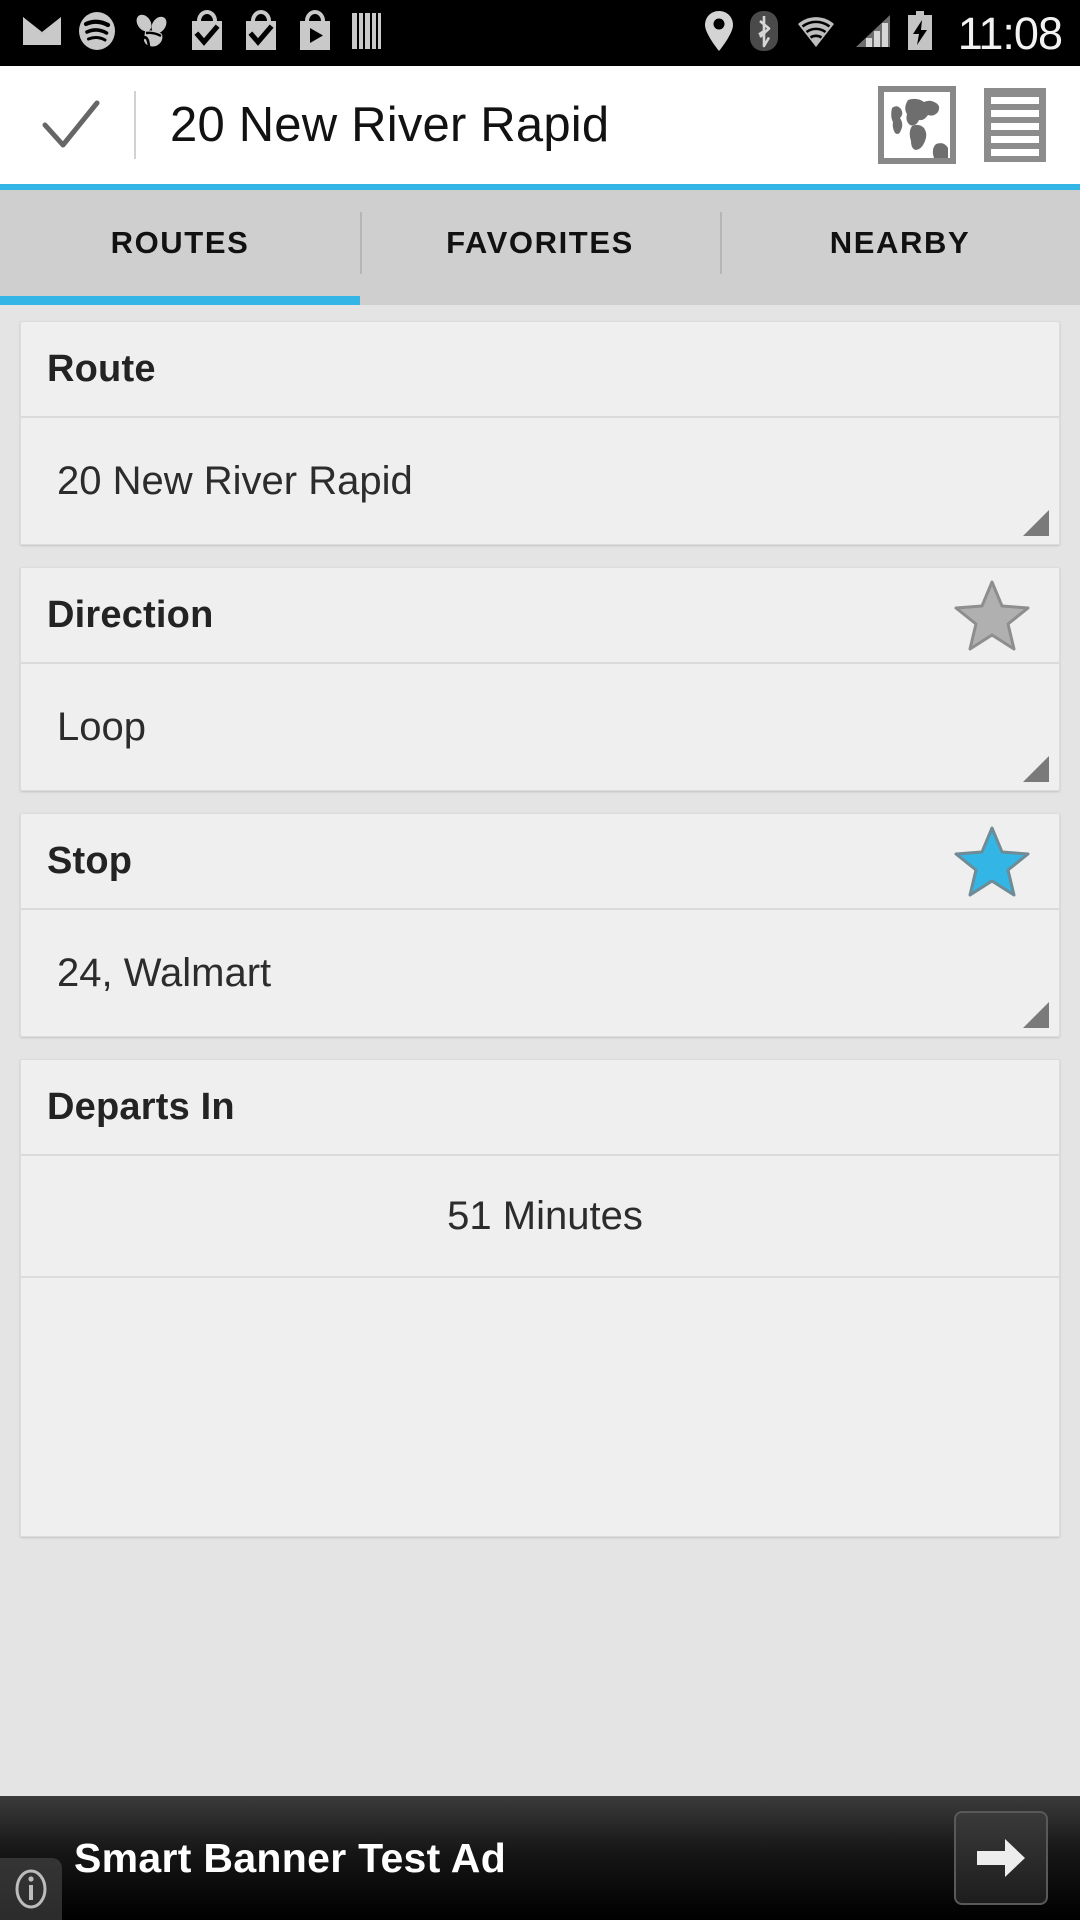 The width and height of the screenshot is (1080, 1920). Describe the element at coordinates (545, 1215) in the screenshot. I see `departs-in-value: 51 Minutes` at that location.